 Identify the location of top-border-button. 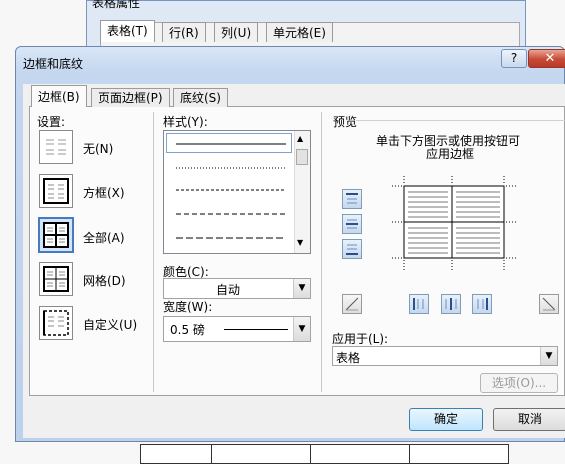
(352, 199).